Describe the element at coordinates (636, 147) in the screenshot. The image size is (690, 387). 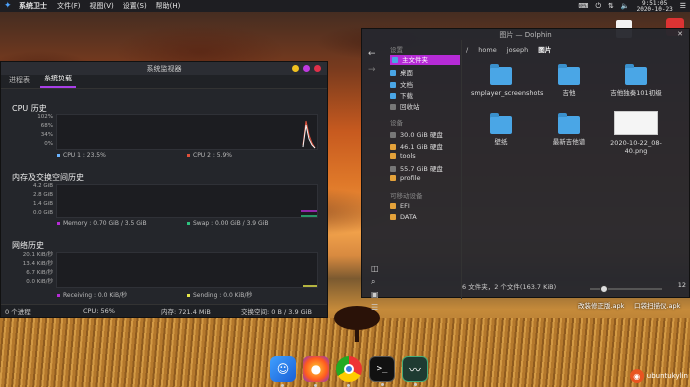
I see `file-label: 2020-10-22_08-40.png` at that location.